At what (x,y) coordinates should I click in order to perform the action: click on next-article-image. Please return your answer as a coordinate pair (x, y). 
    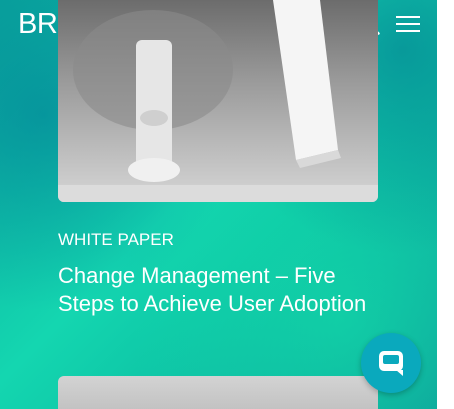
    Looking at the image, I should click on (218, 392).